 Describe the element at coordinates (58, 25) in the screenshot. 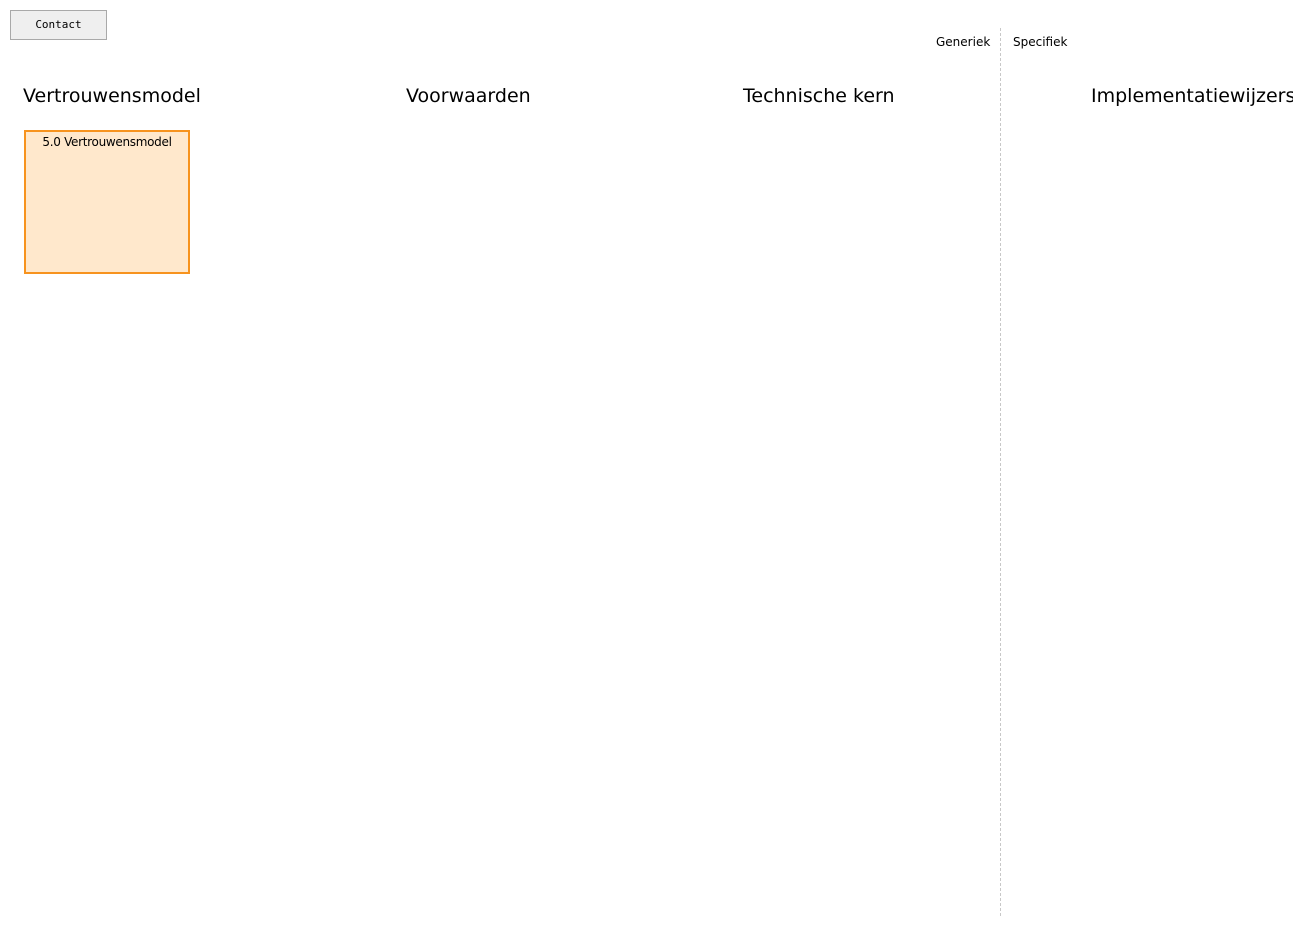

I see `contact-button: Contact` at that location.